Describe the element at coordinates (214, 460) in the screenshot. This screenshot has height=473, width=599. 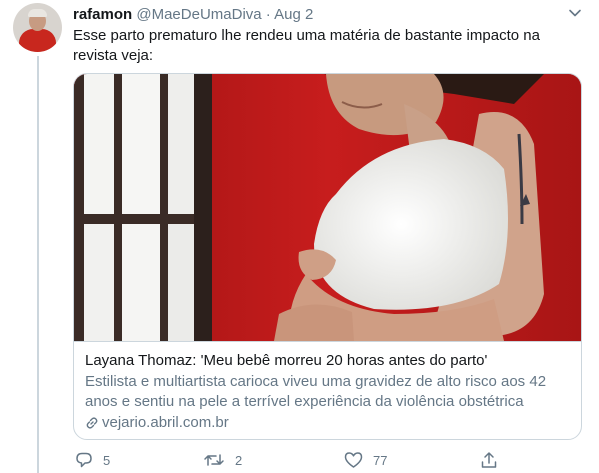
I see `retweet-icon` at that location.